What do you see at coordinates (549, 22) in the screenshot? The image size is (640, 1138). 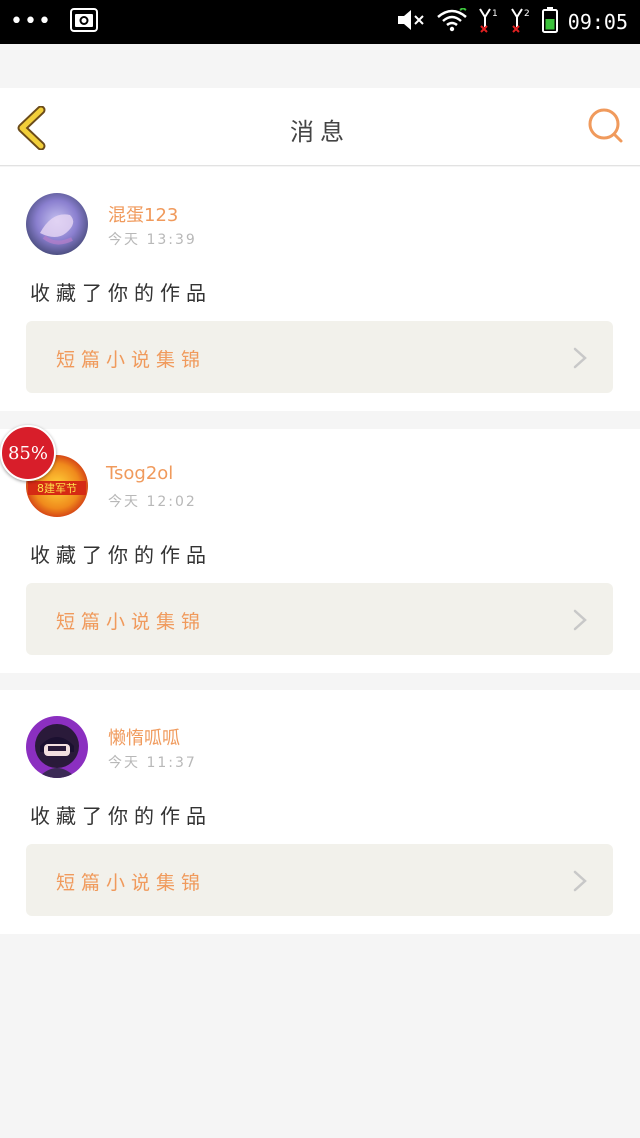 I see `battery-icon` at bounding box center [549, 22].